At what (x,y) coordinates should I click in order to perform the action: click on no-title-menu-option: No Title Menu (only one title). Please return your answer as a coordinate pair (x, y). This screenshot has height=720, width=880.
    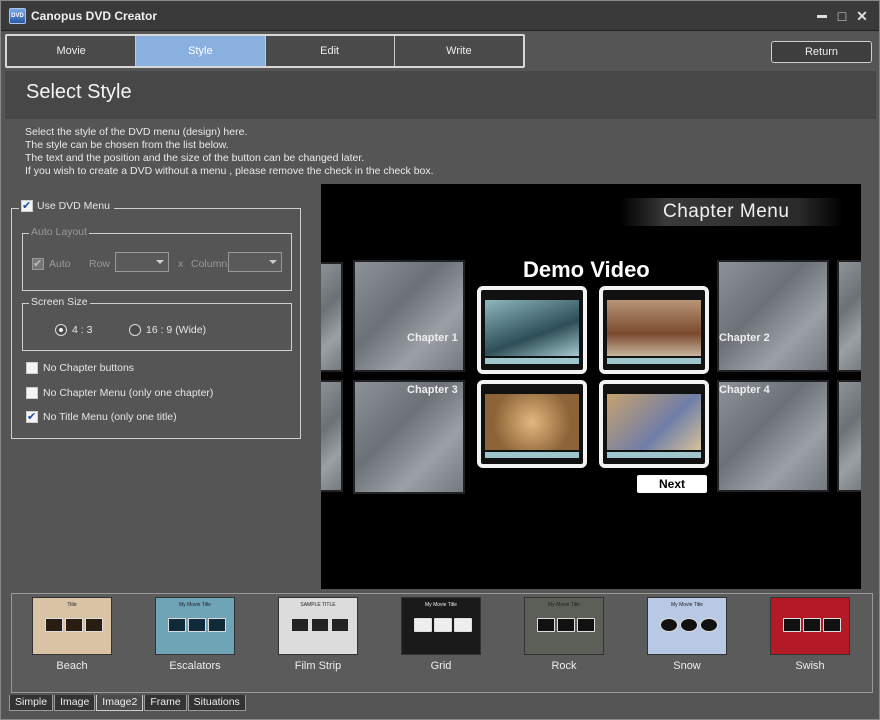
    Looking at the image, I should click on (101, 416).